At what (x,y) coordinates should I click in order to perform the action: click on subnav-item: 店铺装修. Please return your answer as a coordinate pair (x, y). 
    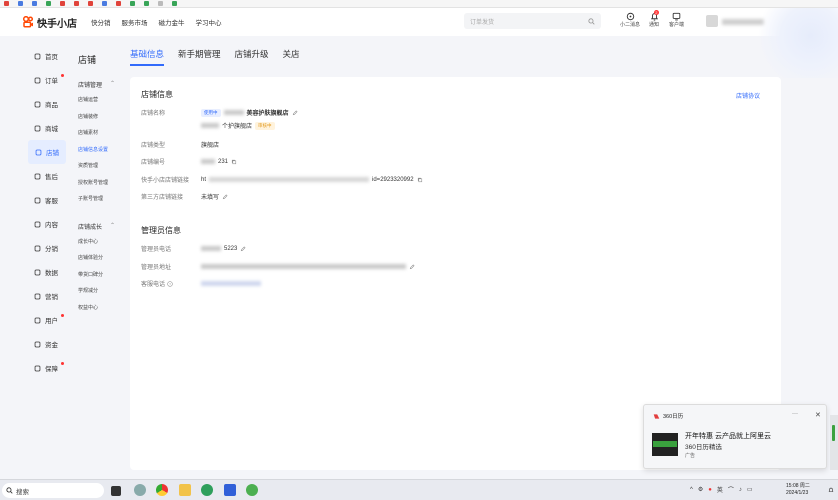
    Looking at the image, I should click on (101, 117).